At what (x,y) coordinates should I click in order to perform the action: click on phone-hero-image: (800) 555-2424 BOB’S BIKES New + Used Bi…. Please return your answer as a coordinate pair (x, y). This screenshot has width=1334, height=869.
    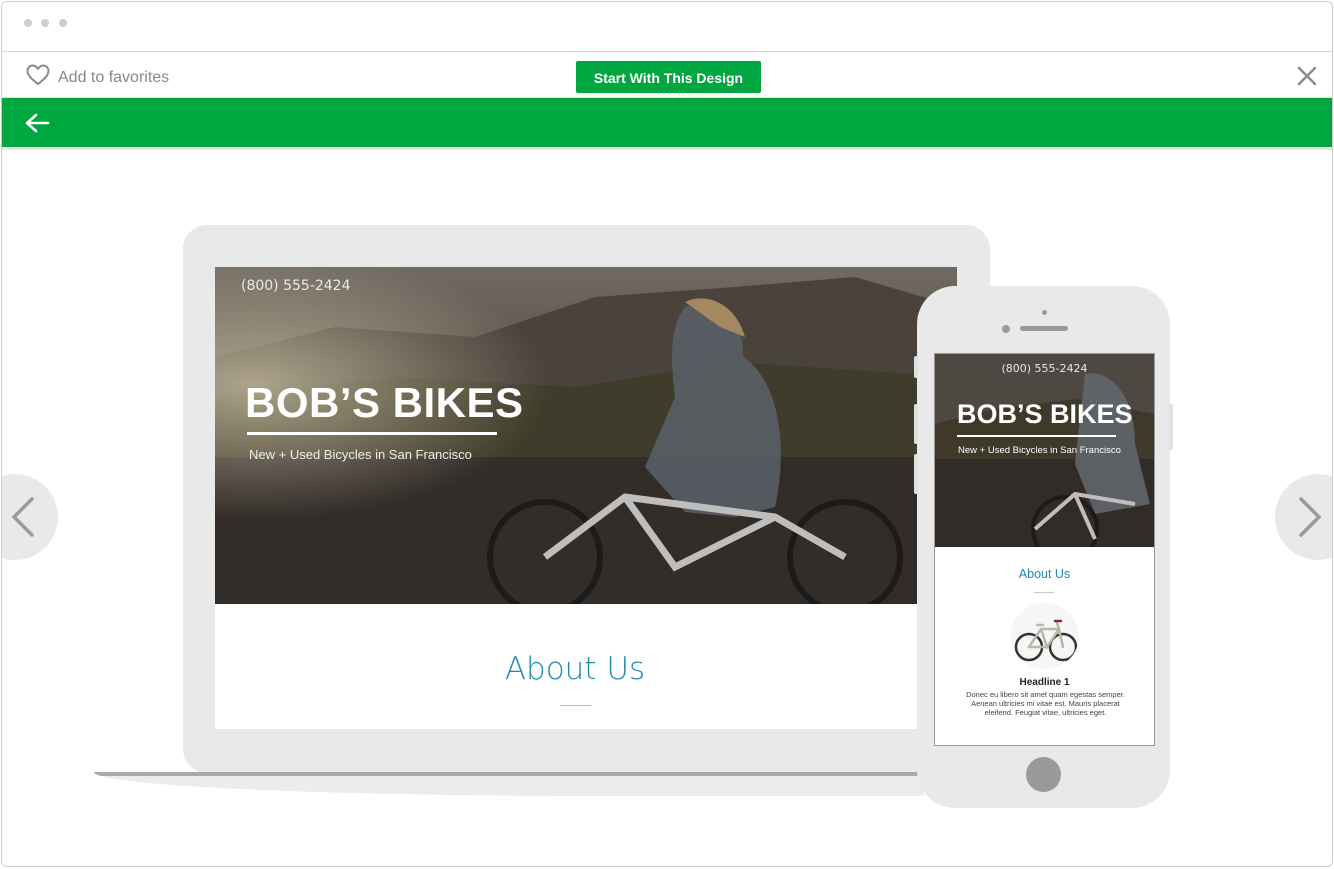
    Looking at the image, I should click on (1044, 450).